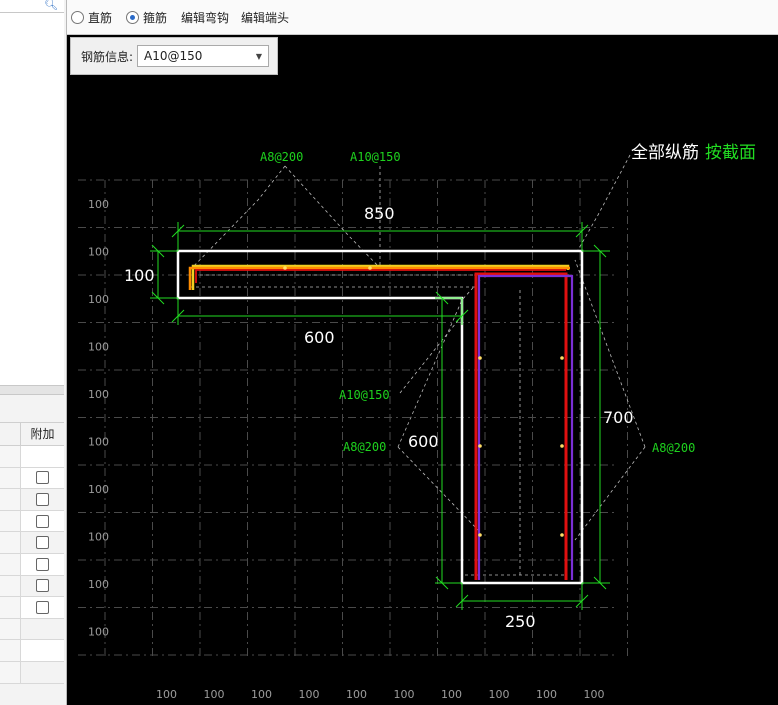  I want to click on annotation-a10-top: A10@150, so click(375, 157).